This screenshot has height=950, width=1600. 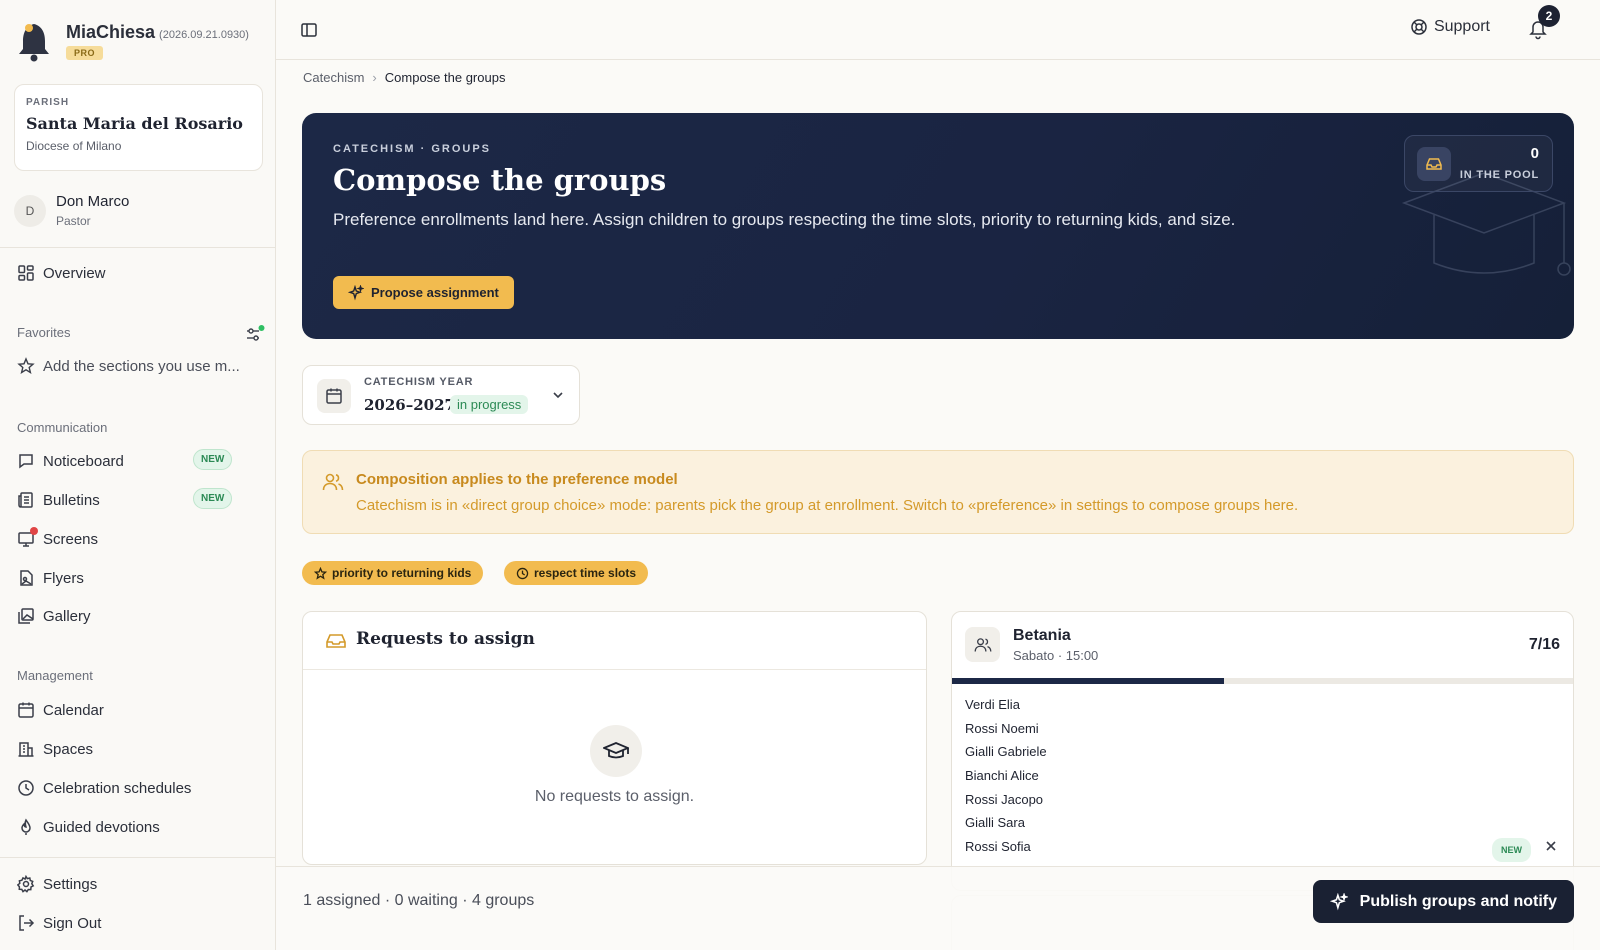 What do you see at coordinates (1056, 655) in the screenshot?
I see `group-time-slot: Sabato · 15:00` at bounding box center [1056, 655].